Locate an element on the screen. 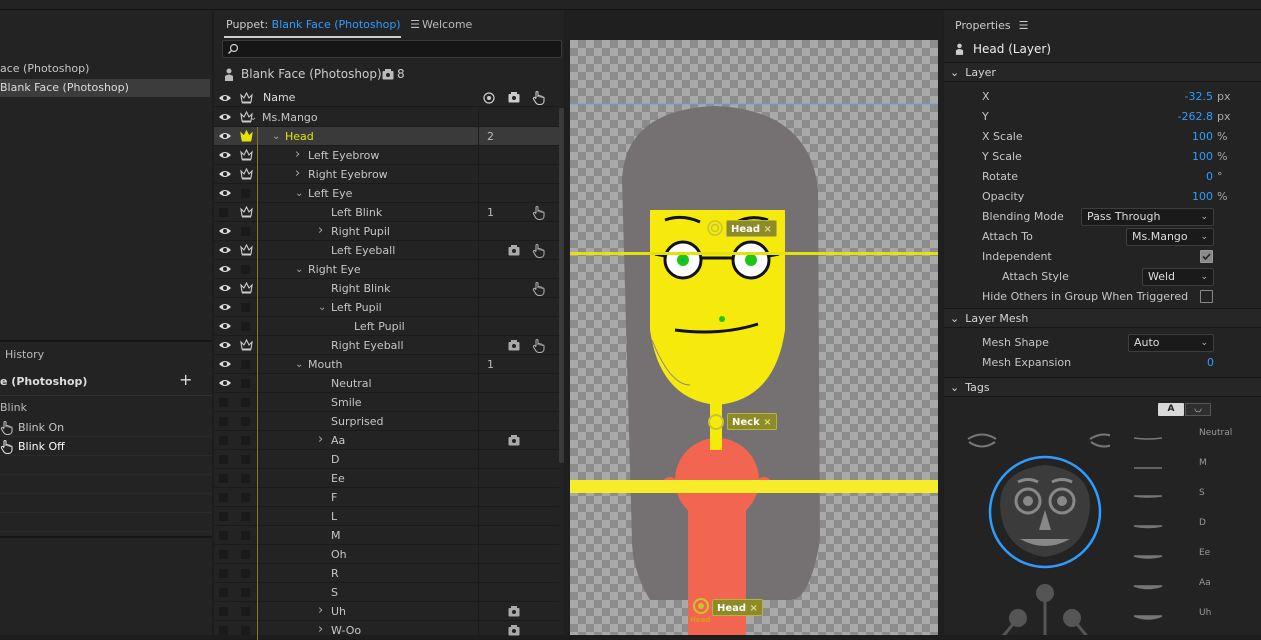  prop-x-scale-value: 100 is located at coordinates (1202, 137).